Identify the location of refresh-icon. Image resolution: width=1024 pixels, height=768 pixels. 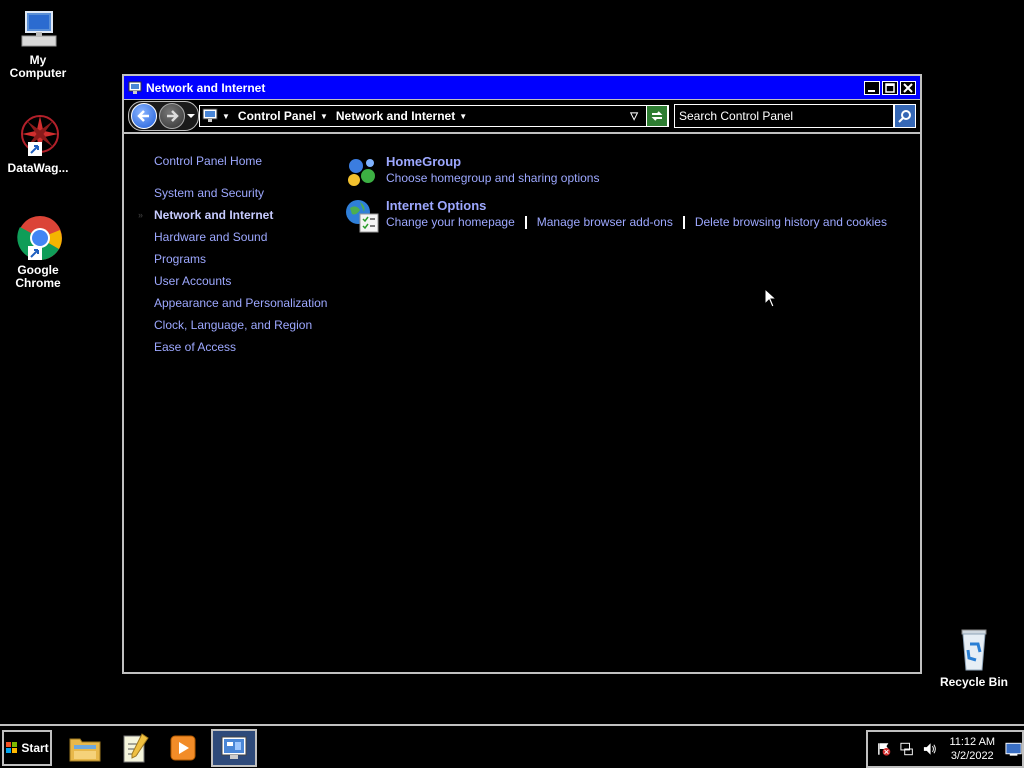
(657, 116).